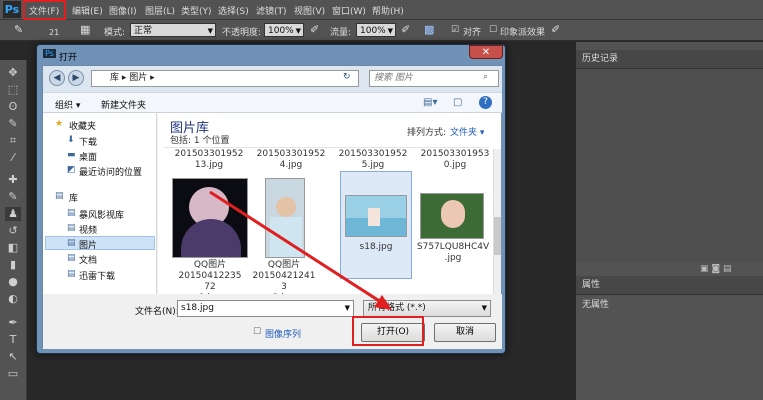 The image size is (763, 400). I want to click on nav-baofeng: 暴风影视库, so click(101, 214).